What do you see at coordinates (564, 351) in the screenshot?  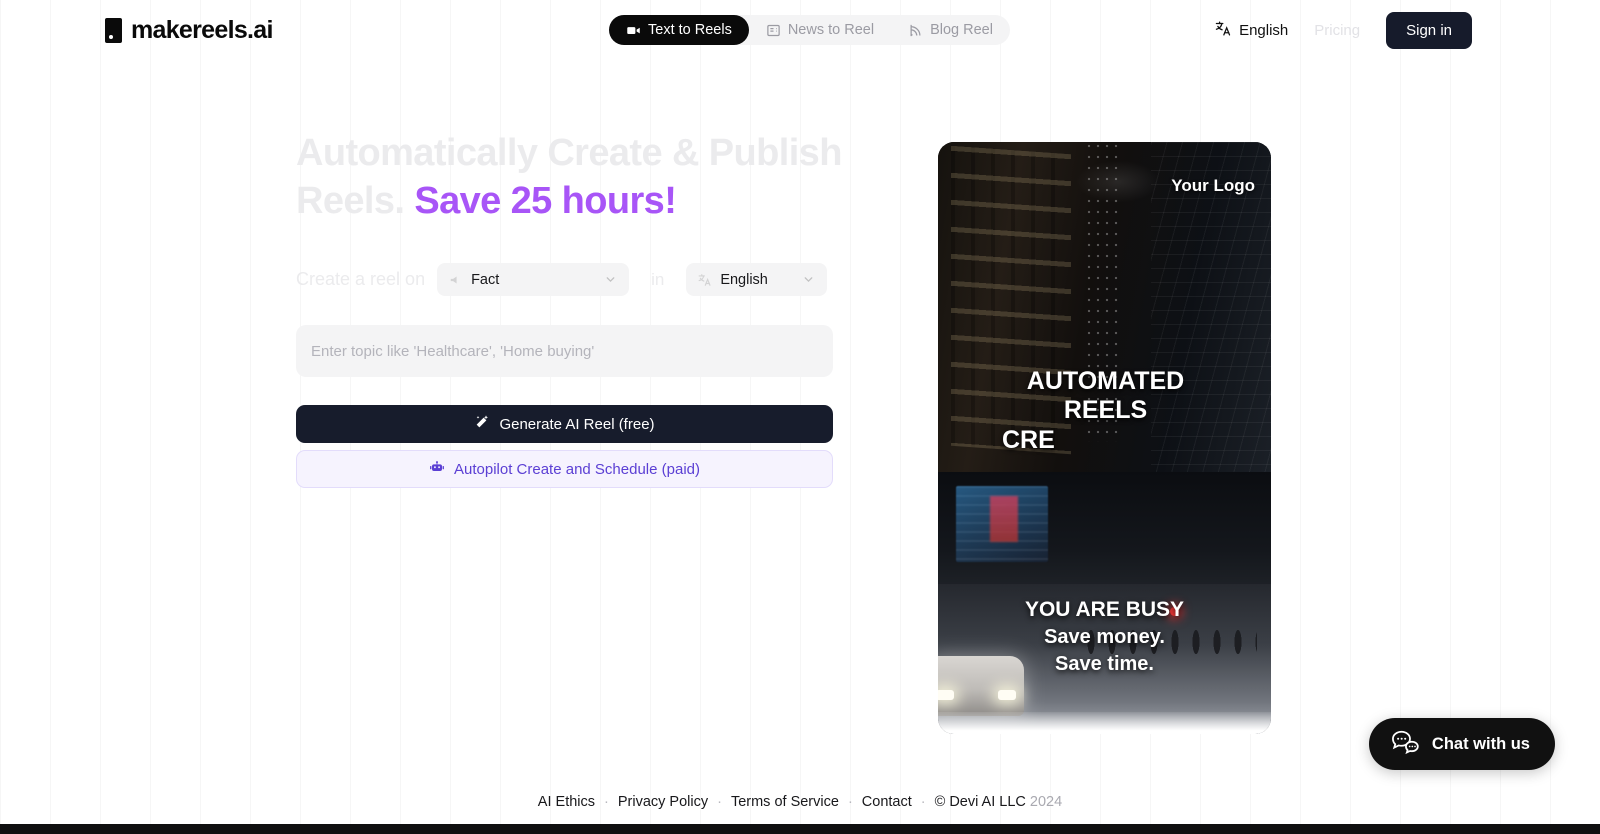 I see `topic-input` at bounding box center [564, 351].